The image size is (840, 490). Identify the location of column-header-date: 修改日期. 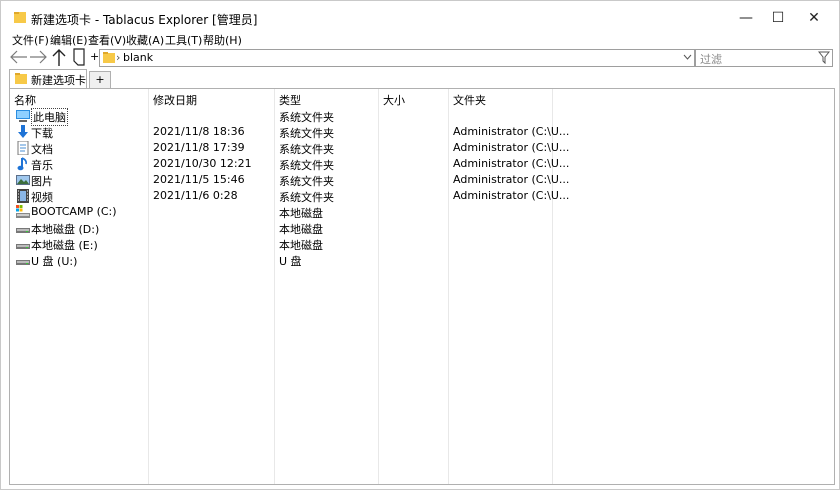
(175, 100).